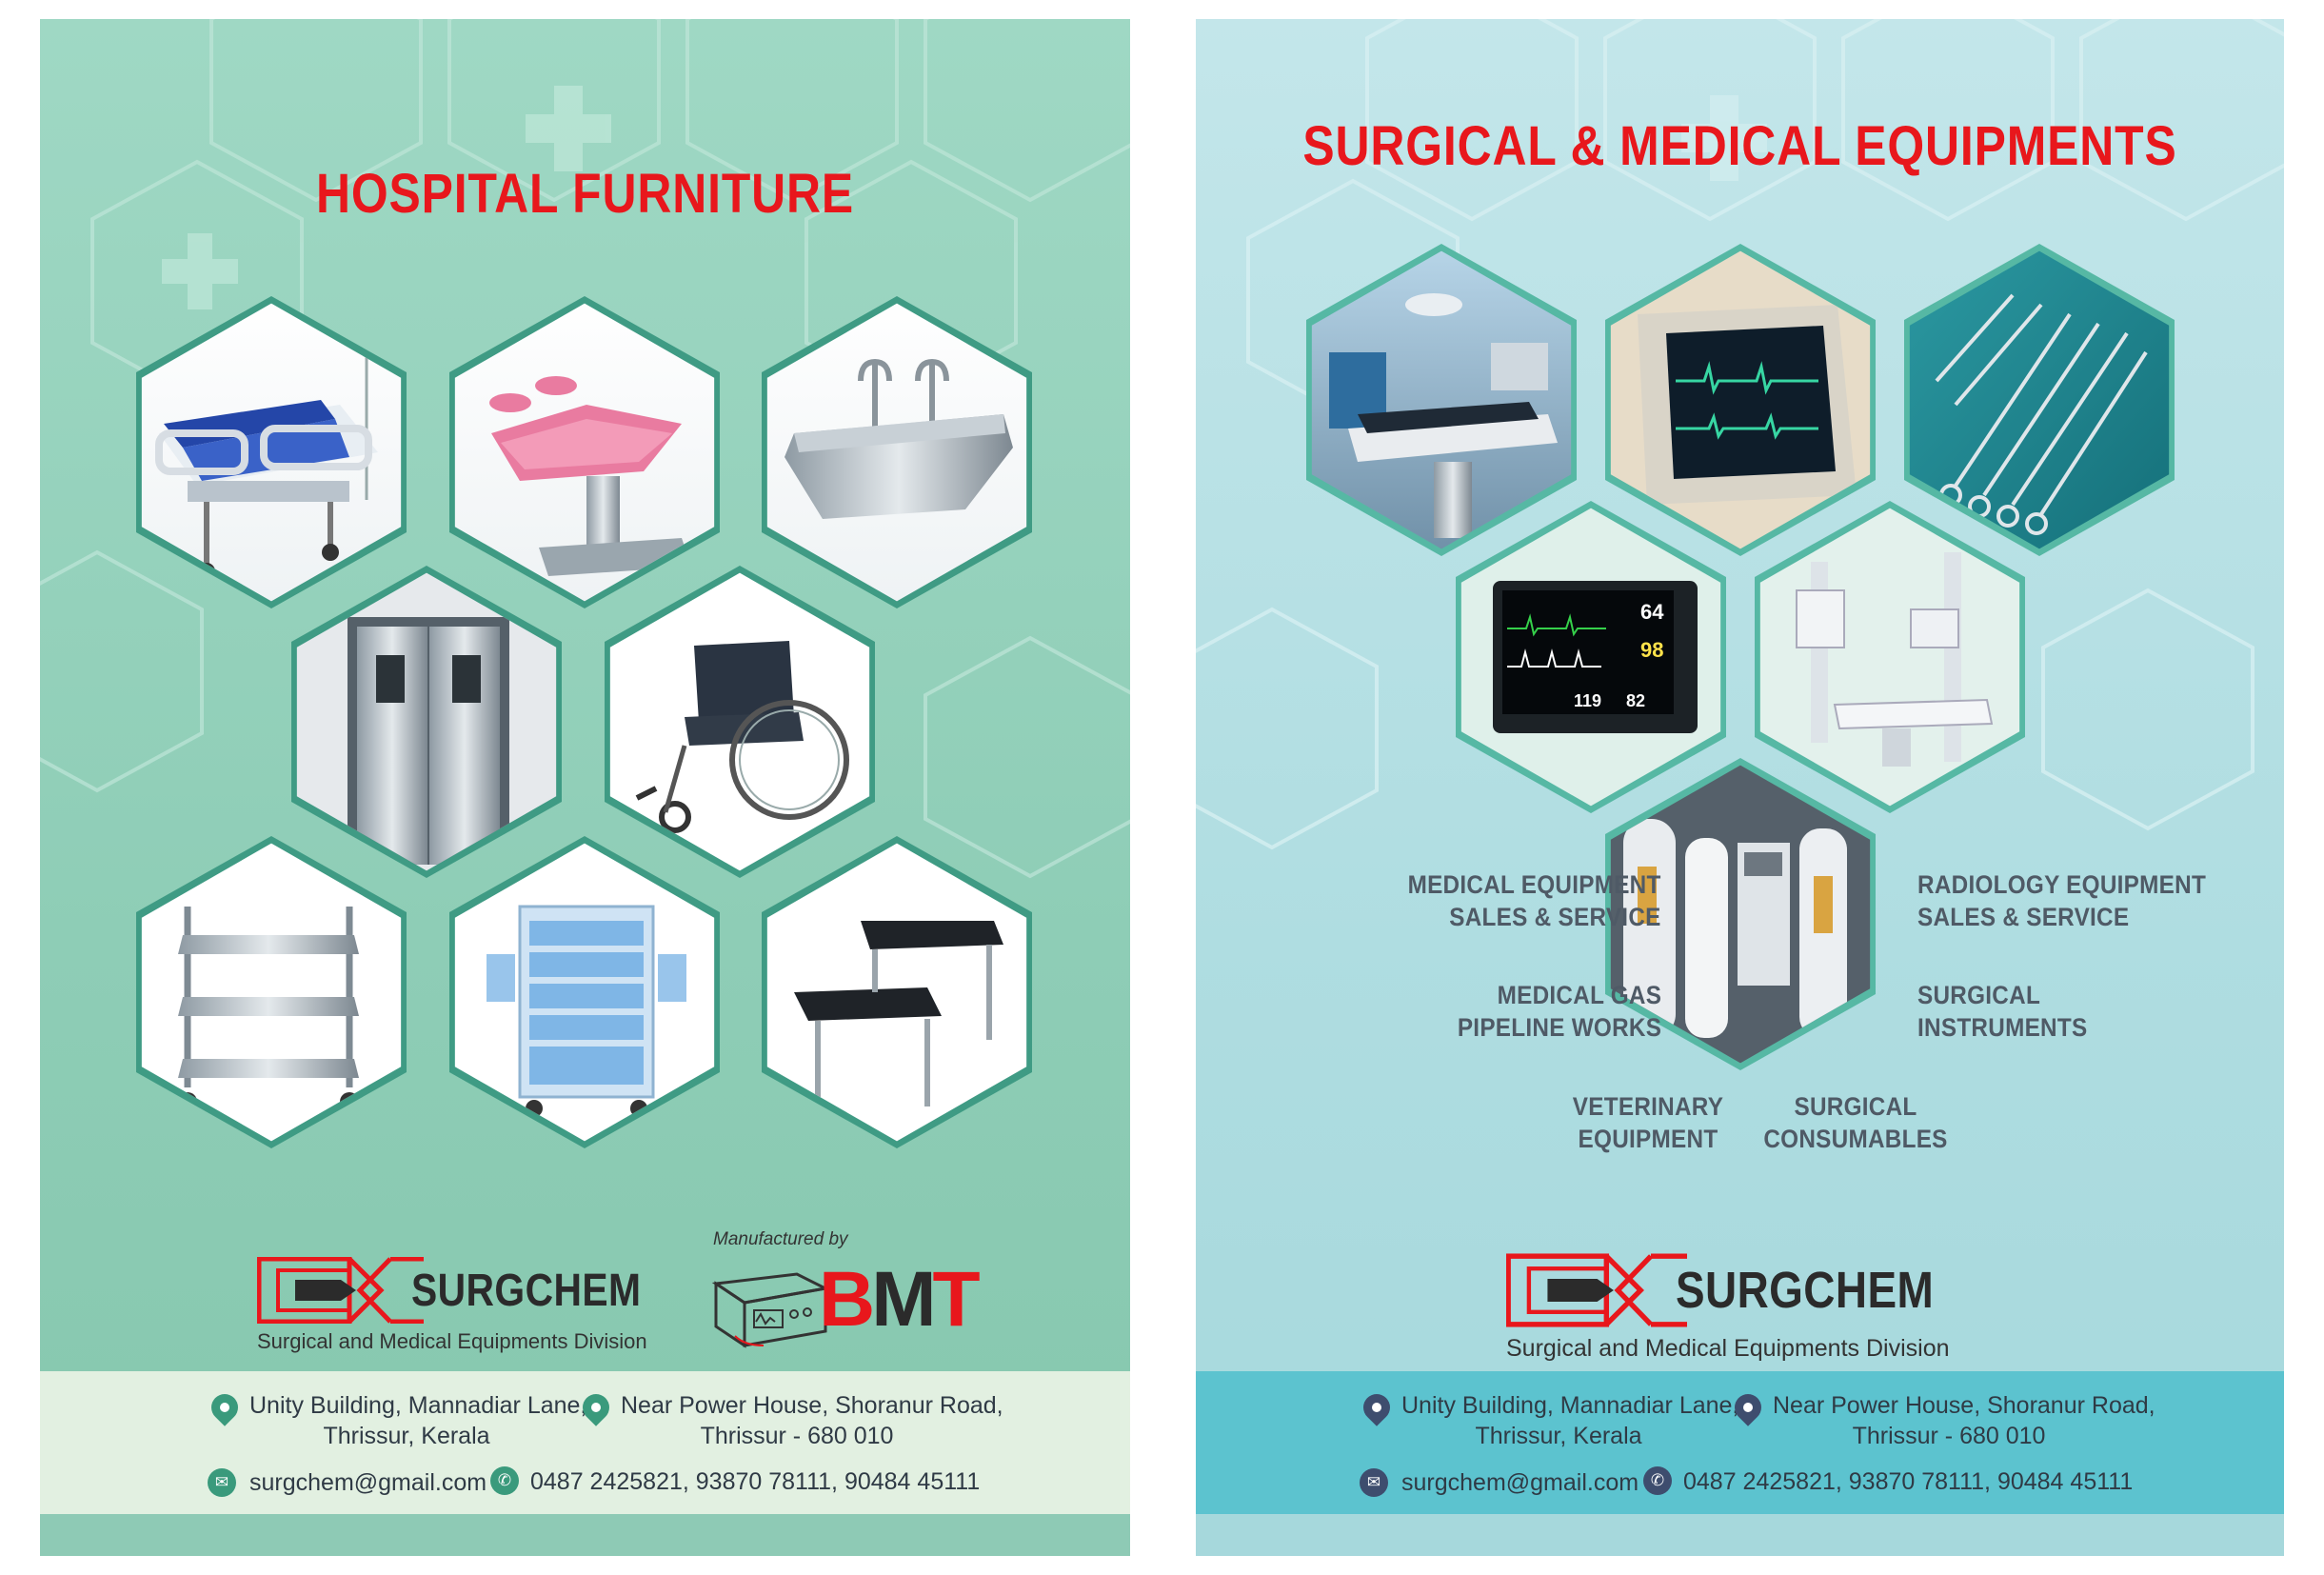  What do you see at coordinates (1651, 650) in the screenshot?
I see `spo2-reading: 98` at bounding box center [1651, 650].